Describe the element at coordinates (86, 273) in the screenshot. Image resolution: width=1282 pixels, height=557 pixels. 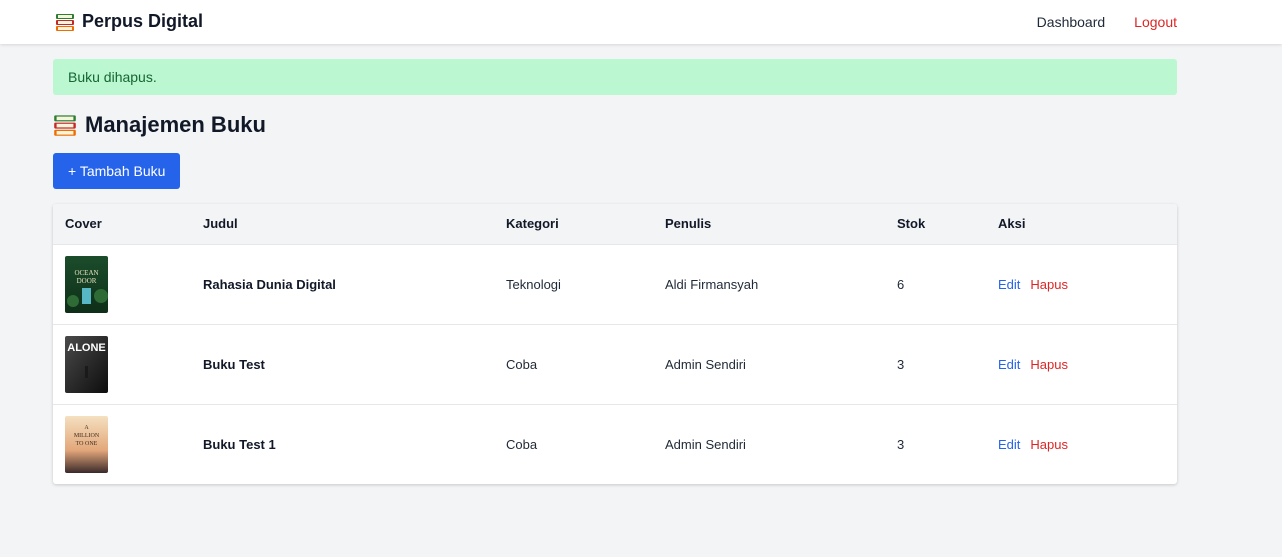
I see `svg-text: OCEAN` at that location.